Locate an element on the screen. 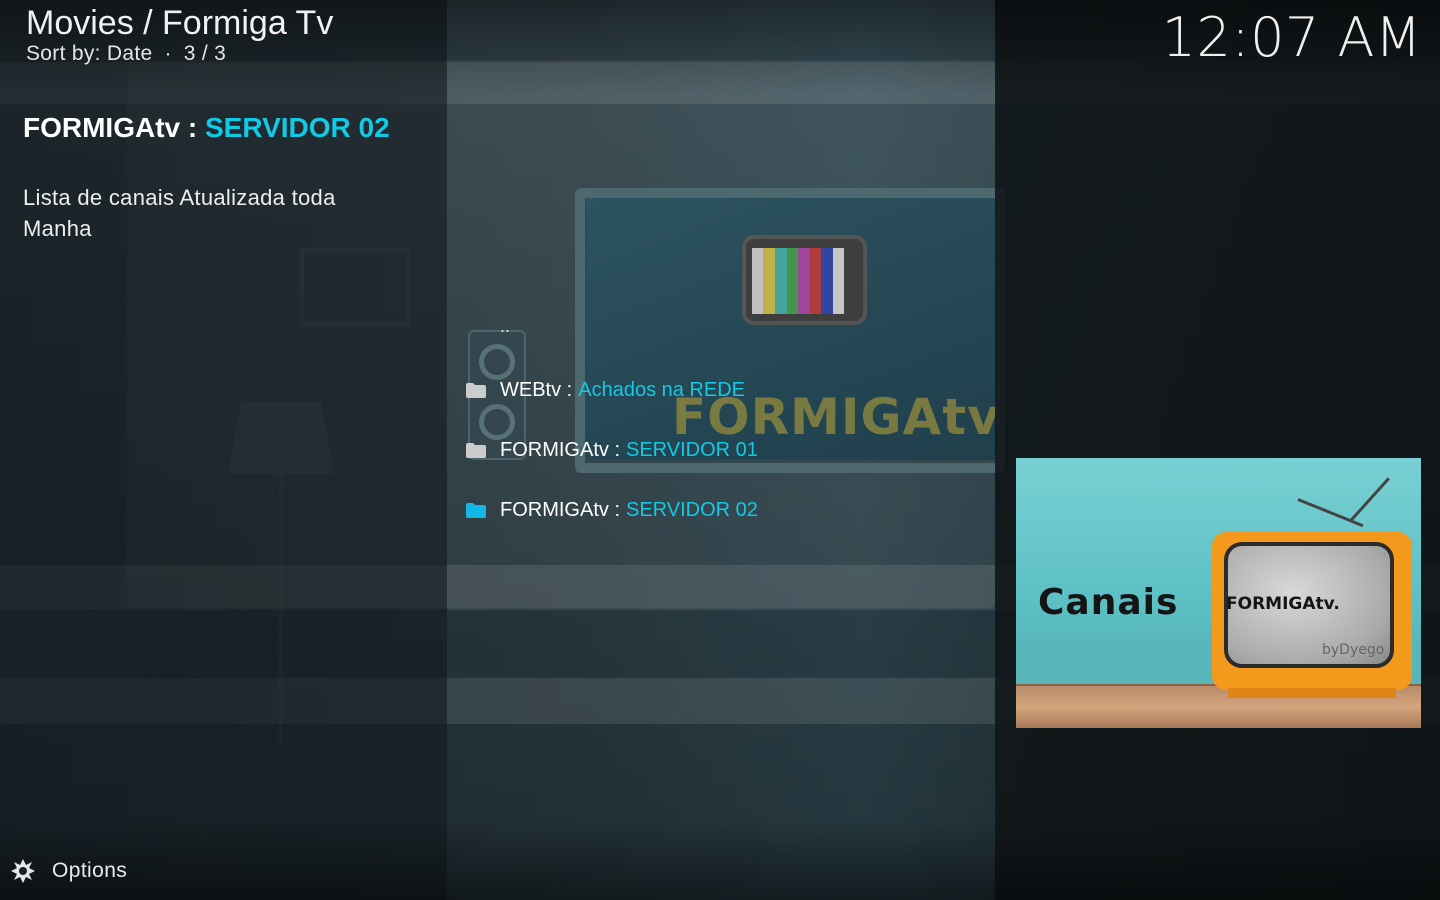 This screenshot has height=900, width=1440. info-title: FORMIGAtv : SERVIDOR 02 is located at coordinates (206, 128).